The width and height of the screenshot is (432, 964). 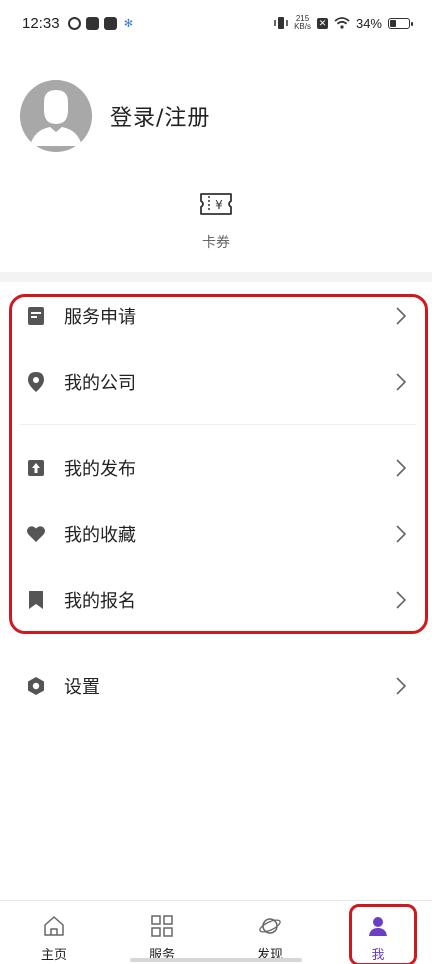 I want to click on avatar, so click(x=56, y=116).